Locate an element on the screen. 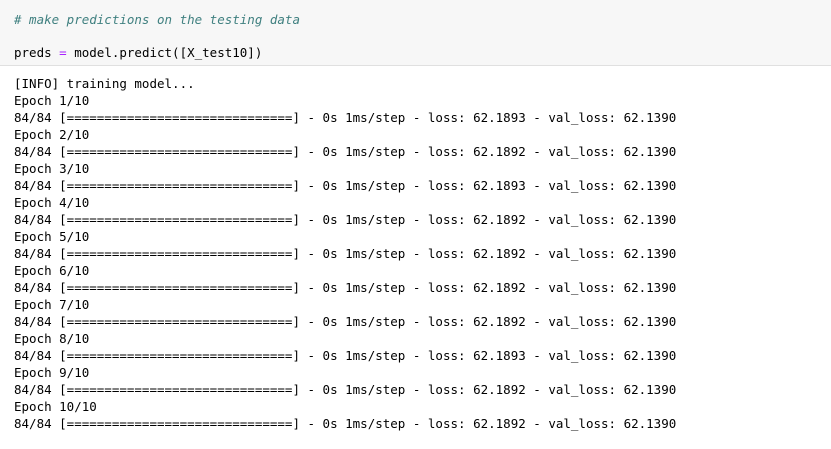 This screenshot has height=449, width=831. output-line: Epoch 8/10 is located at coordinates (52, 338).